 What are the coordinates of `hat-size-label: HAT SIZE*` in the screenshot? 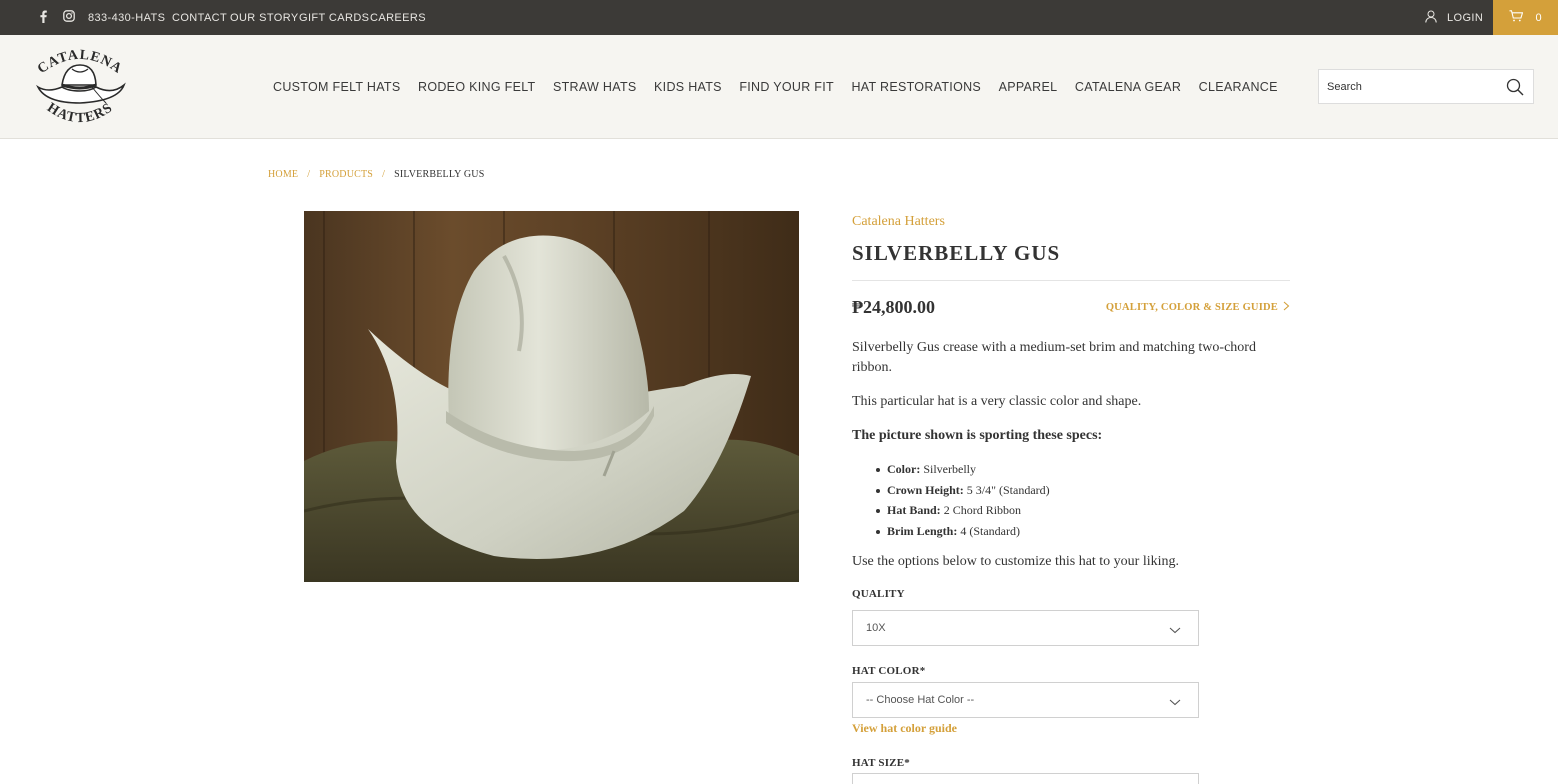 It's located at (881, 763).